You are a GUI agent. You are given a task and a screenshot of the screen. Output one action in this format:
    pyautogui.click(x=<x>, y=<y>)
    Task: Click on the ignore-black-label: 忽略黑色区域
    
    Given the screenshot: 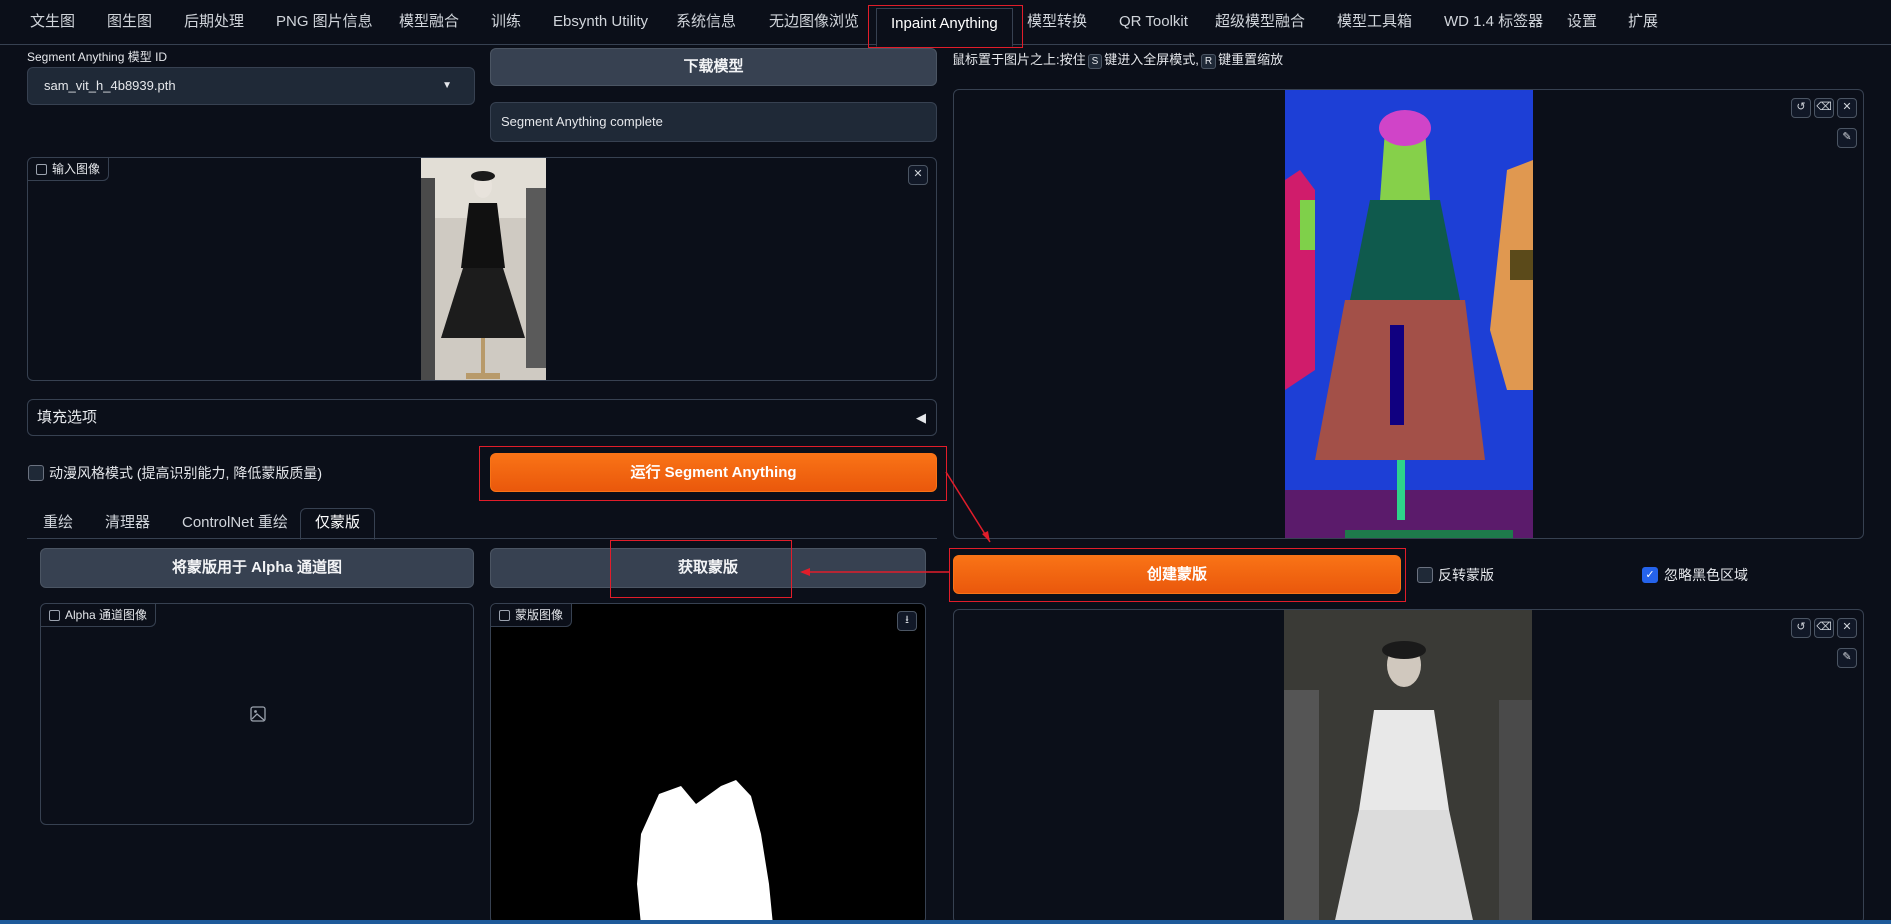 What is the action you would take?
    pyautogui.click(x=1706, y=575)
    